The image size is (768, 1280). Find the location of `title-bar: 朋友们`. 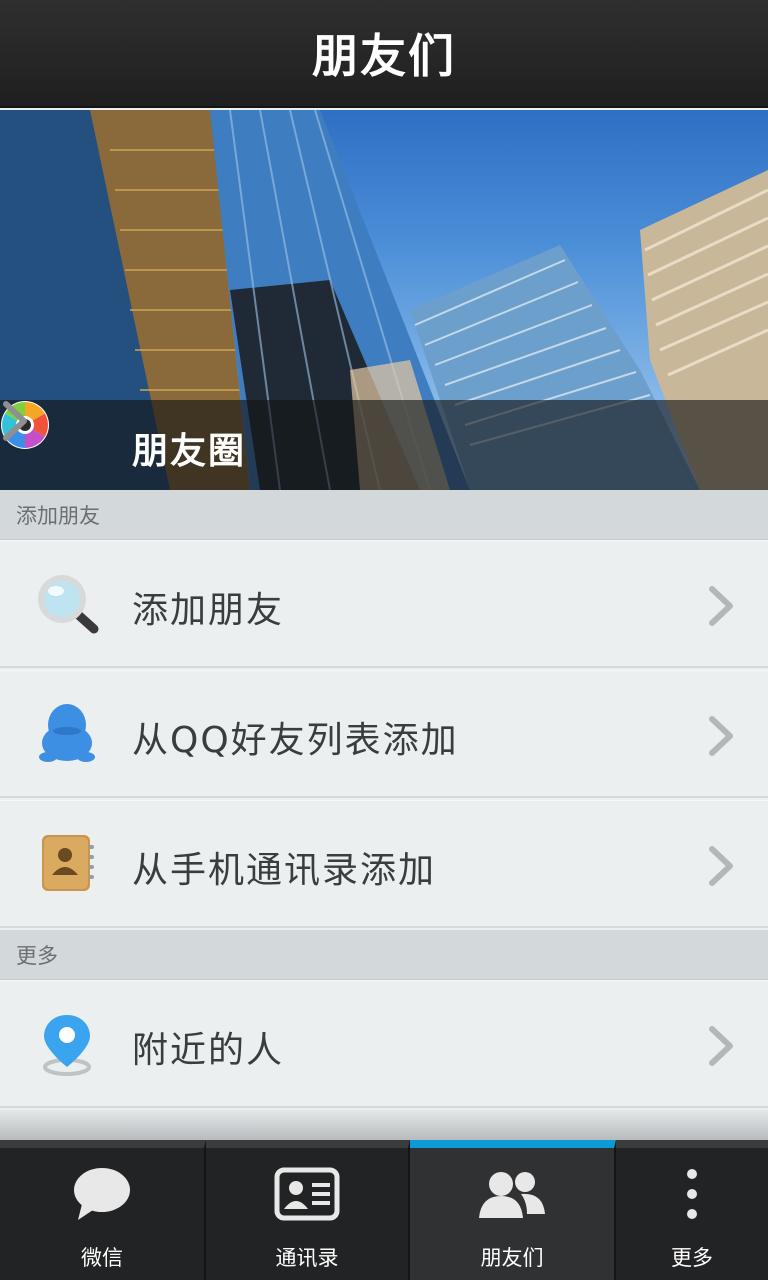

title-bar: 朋友们 is located at coordinates (384, 54).